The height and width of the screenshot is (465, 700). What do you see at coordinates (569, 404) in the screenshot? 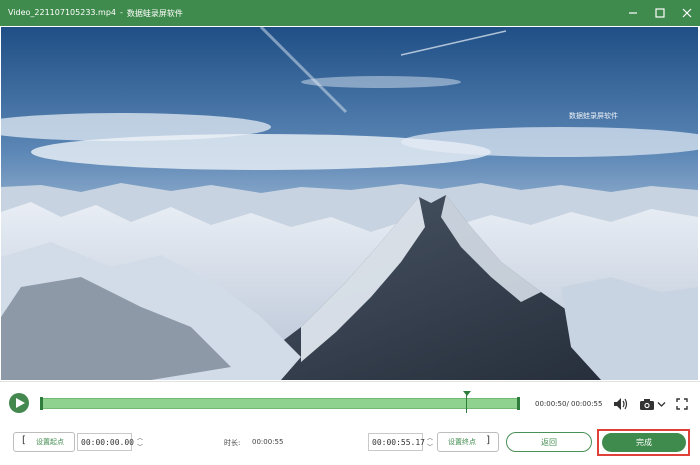
I see `time-readout: 00:00:50/ 00:00:55` at bounding box center [569, 404].